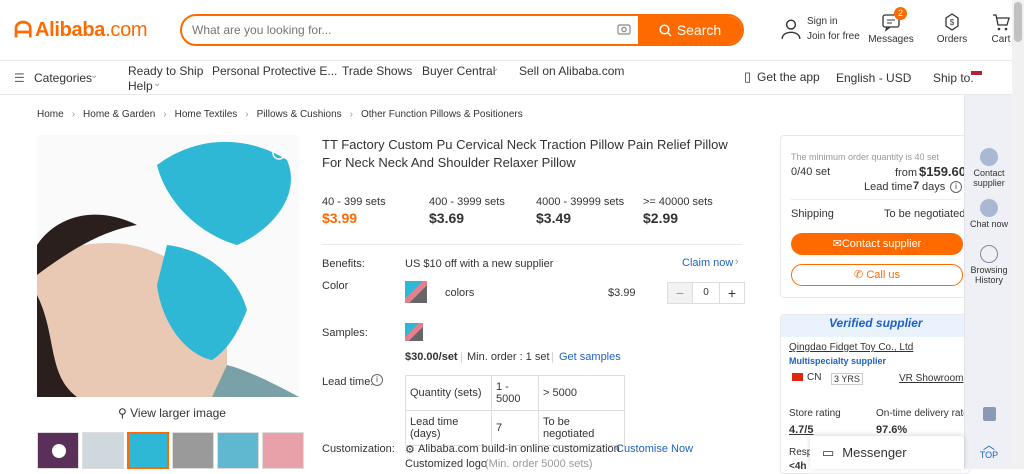 This screenshot has width=1024, height=474. I want to click on cart-icon, so click(1001, 22).